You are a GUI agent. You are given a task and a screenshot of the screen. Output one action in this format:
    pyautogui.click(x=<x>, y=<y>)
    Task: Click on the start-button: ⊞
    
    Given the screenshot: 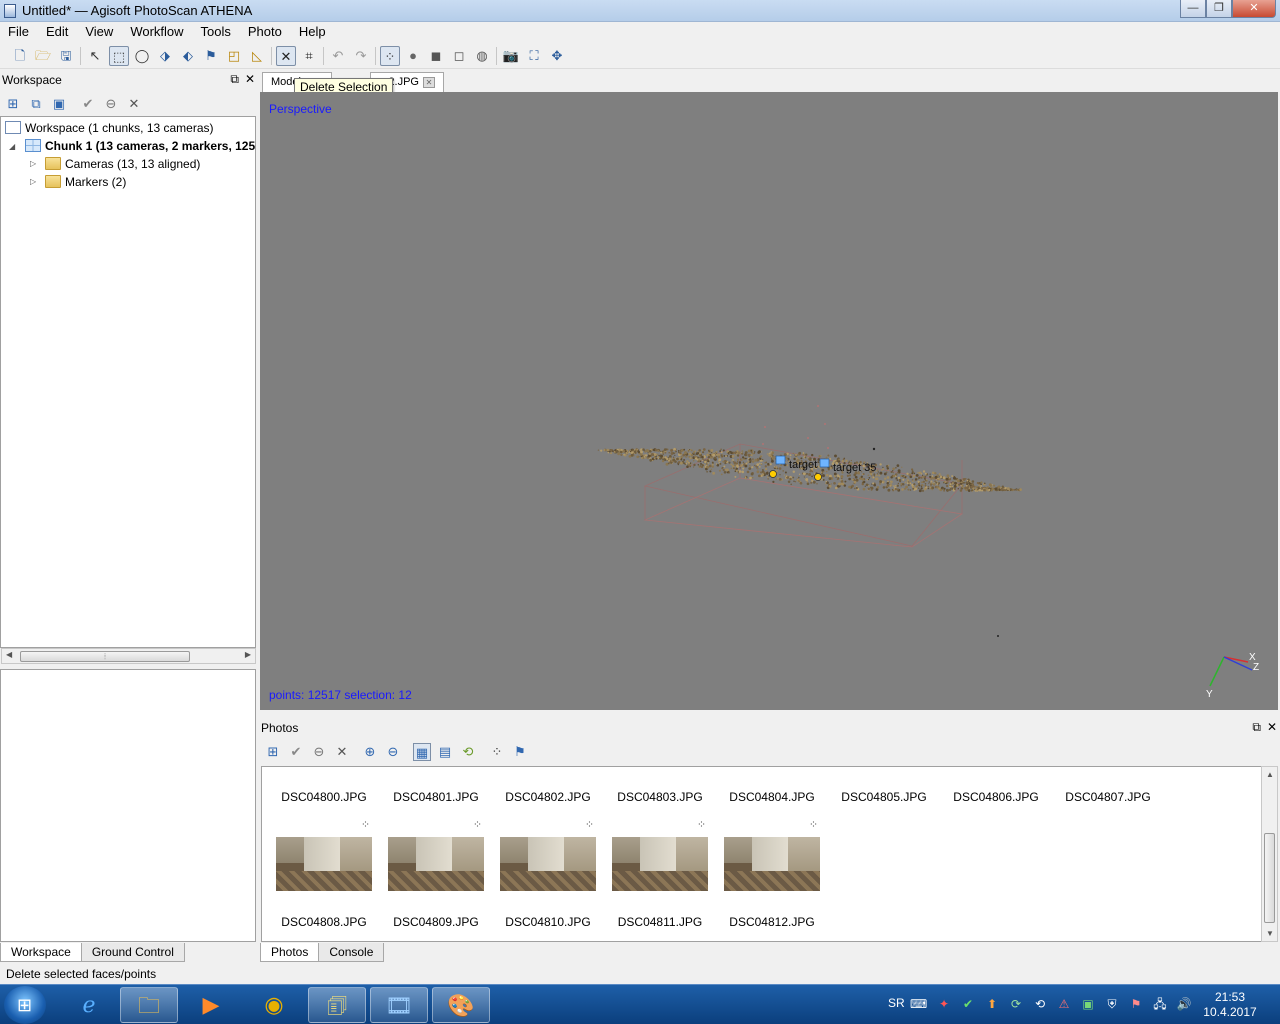 What is the action you would take?
    pyautogui.click(x=25, y=1005)
    